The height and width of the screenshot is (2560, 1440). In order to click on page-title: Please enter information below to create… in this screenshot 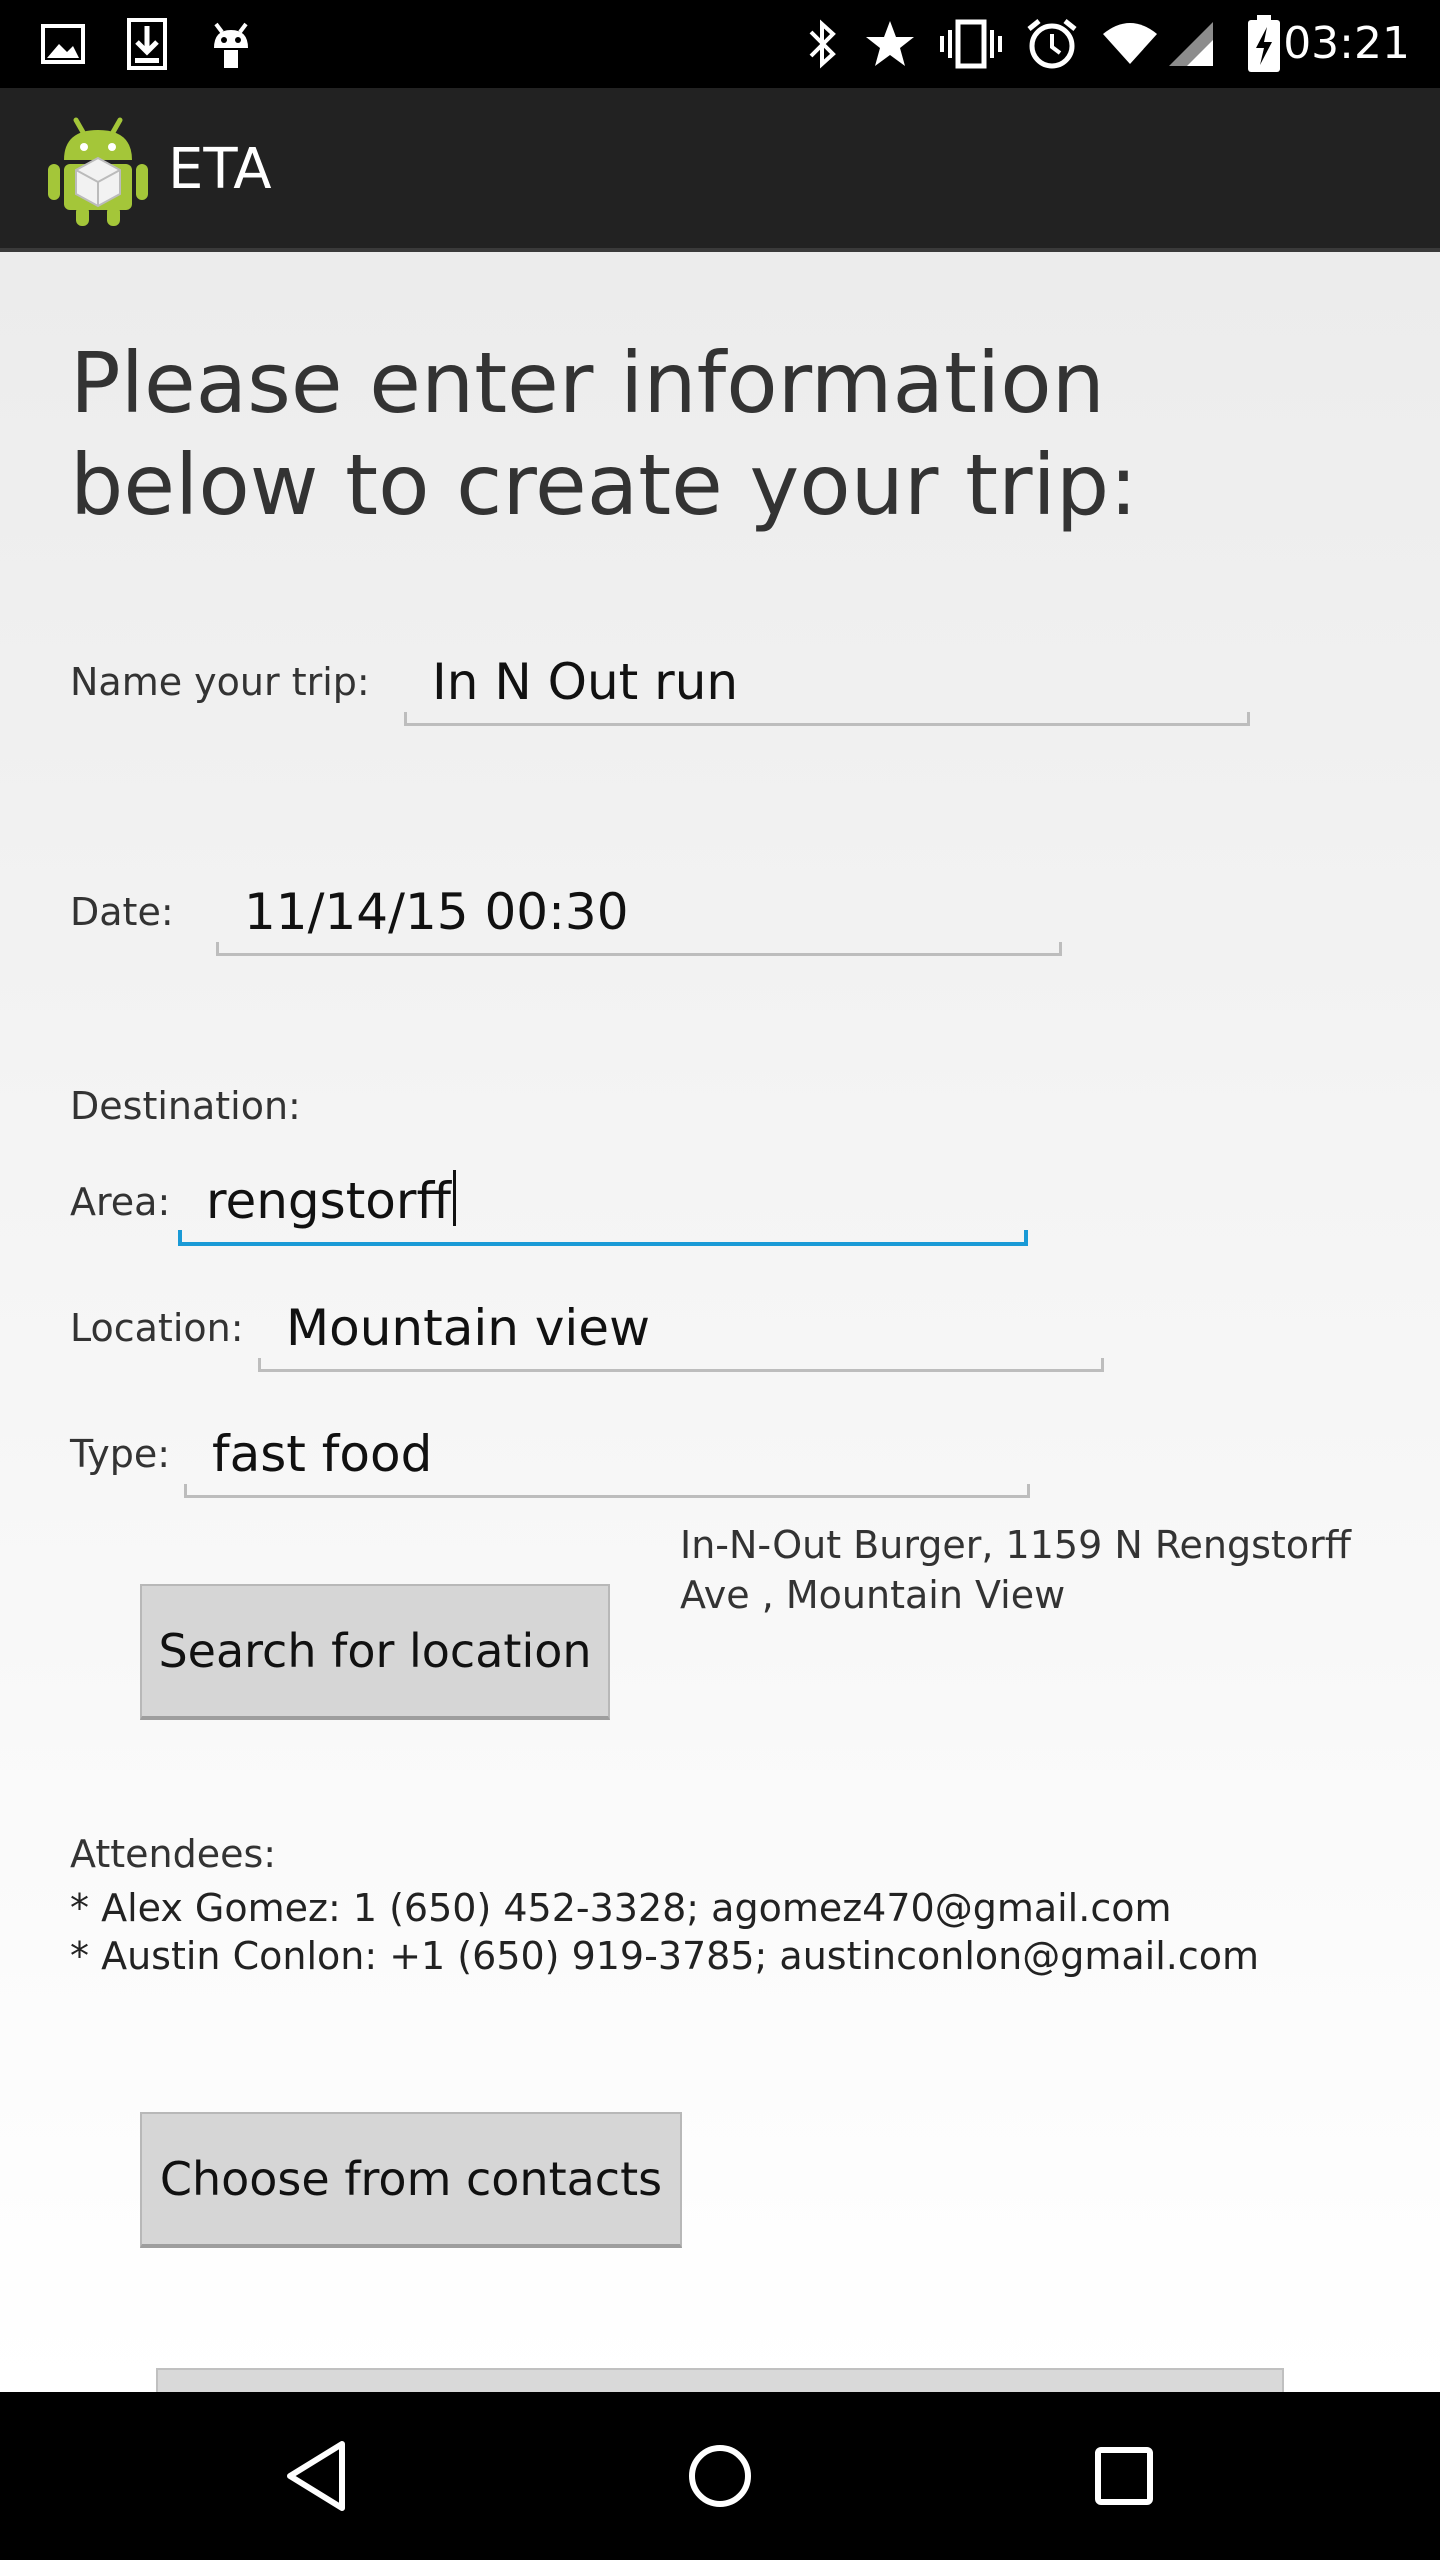, I will do `click(604, 434)`.